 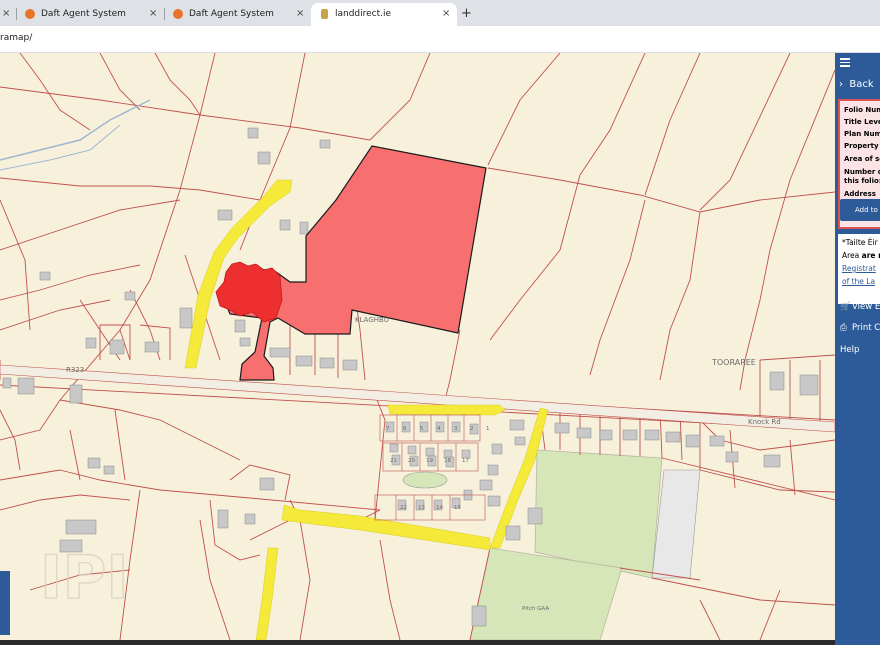 I want to click on house-number: 21, so click(x=393, y=461).